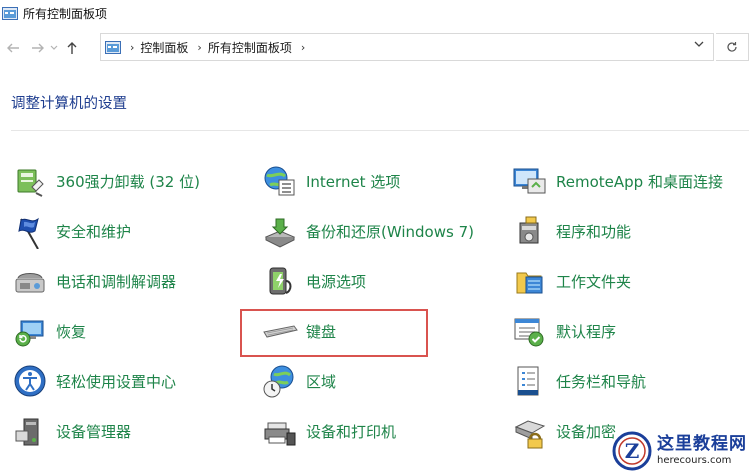  Describe the element at coordinates (694, 460) in the screenshot. I see `watermark-url: herecours.com` at that location.